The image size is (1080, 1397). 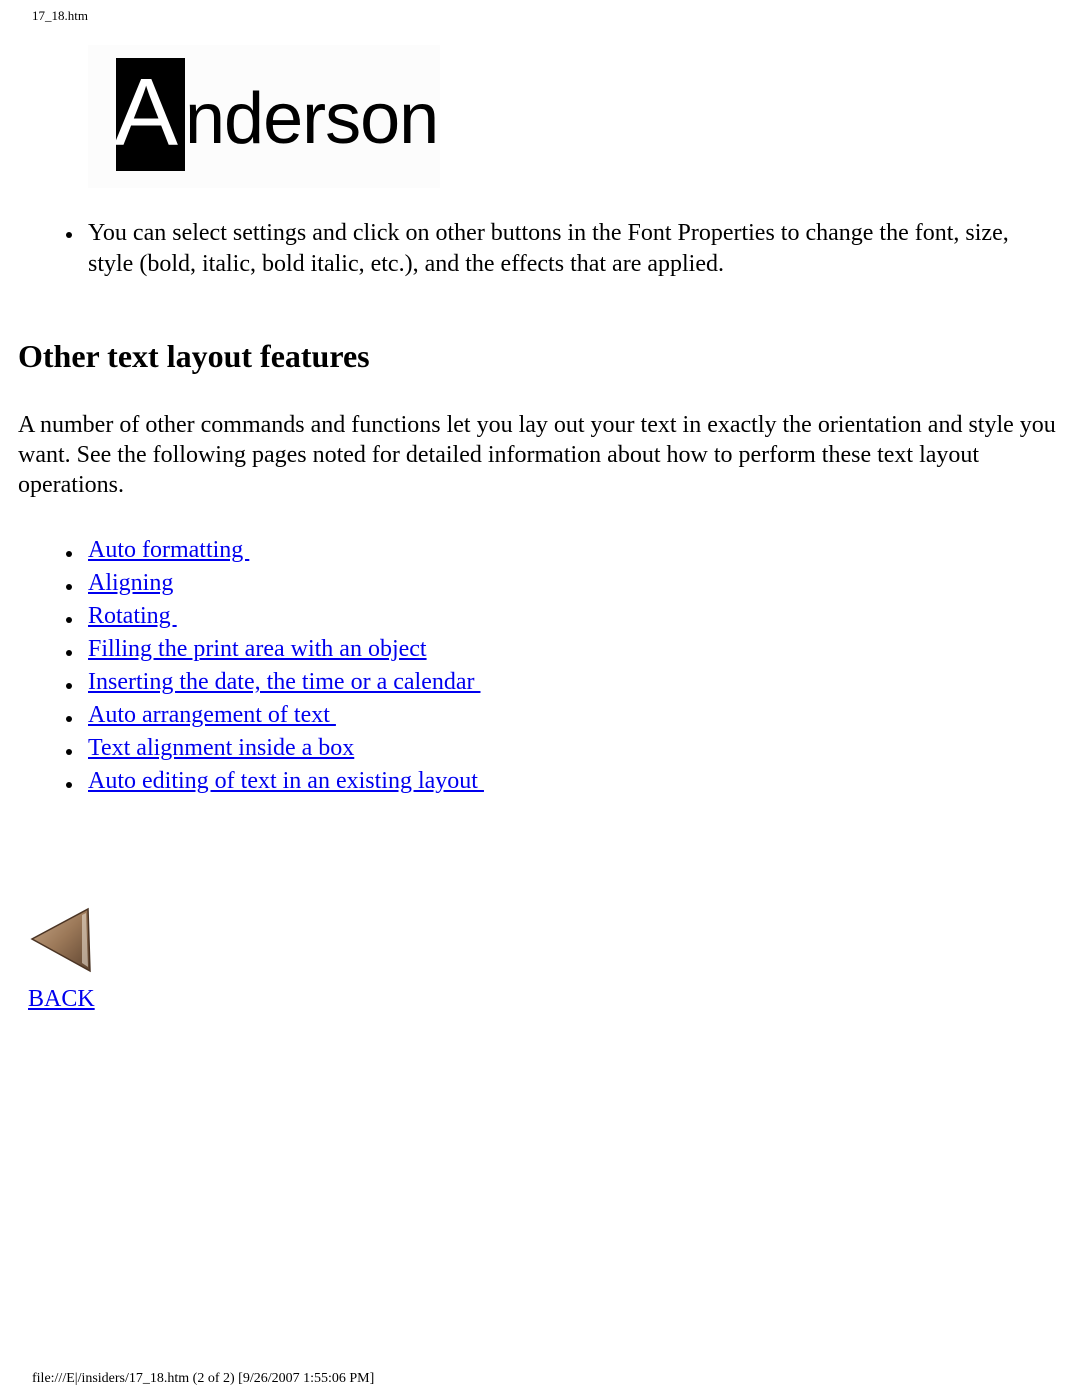 I want to click on back-arrow-icon, so click(x=61, y=940).